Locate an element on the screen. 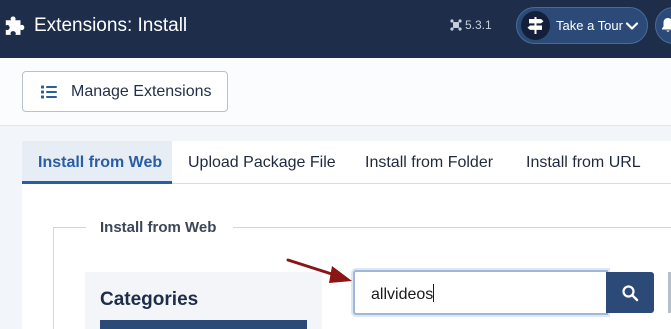 The height and width of the screenshot is (329, 671). tab-install-from-folder: Install from Folder is located at coordinates (429, 162).